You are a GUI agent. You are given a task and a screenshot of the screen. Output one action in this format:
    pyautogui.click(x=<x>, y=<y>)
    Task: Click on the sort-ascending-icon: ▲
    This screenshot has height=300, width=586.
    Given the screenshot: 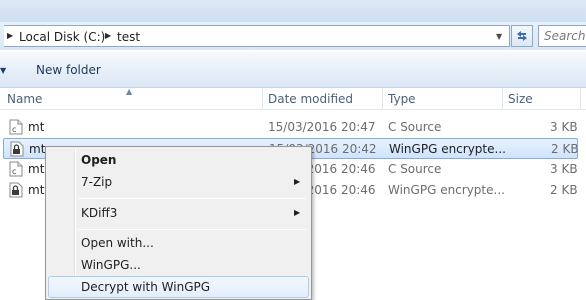 What is the action you would take?
    pyautogui.click(x=129, y=91)
    